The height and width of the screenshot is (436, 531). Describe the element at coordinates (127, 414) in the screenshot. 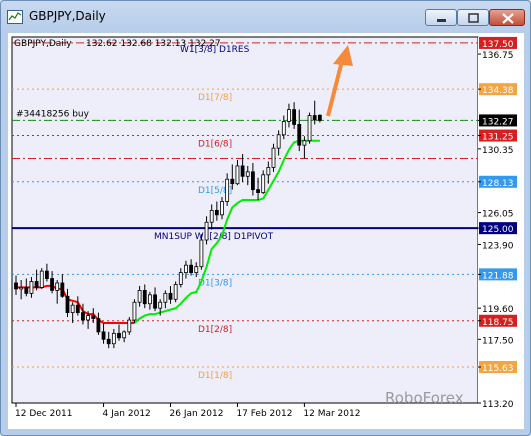

I see `x-tick-label: 4 Jan 2012` at that location.